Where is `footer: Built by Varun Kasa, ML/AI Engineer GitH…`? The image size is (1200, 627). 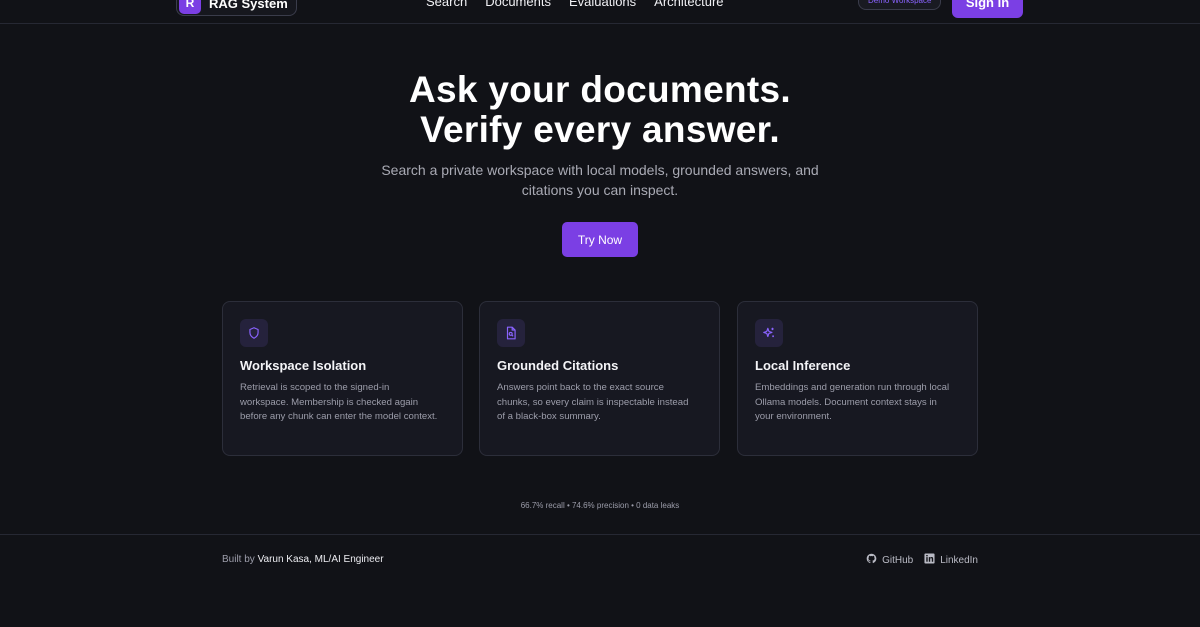 footer: Built by Varun Kasa, ML/AI Engineer GitH… is located at coordinates (600, 580).